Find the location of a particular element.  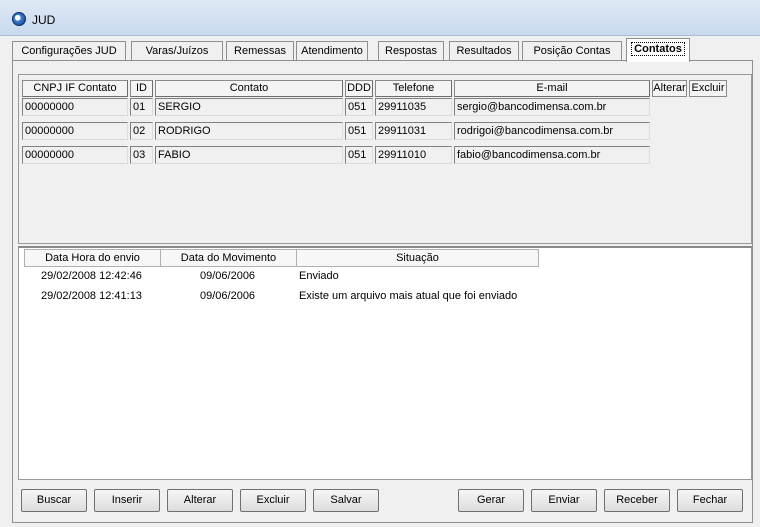

row-delete-button: Excluir is located at coordinates (708, 88).